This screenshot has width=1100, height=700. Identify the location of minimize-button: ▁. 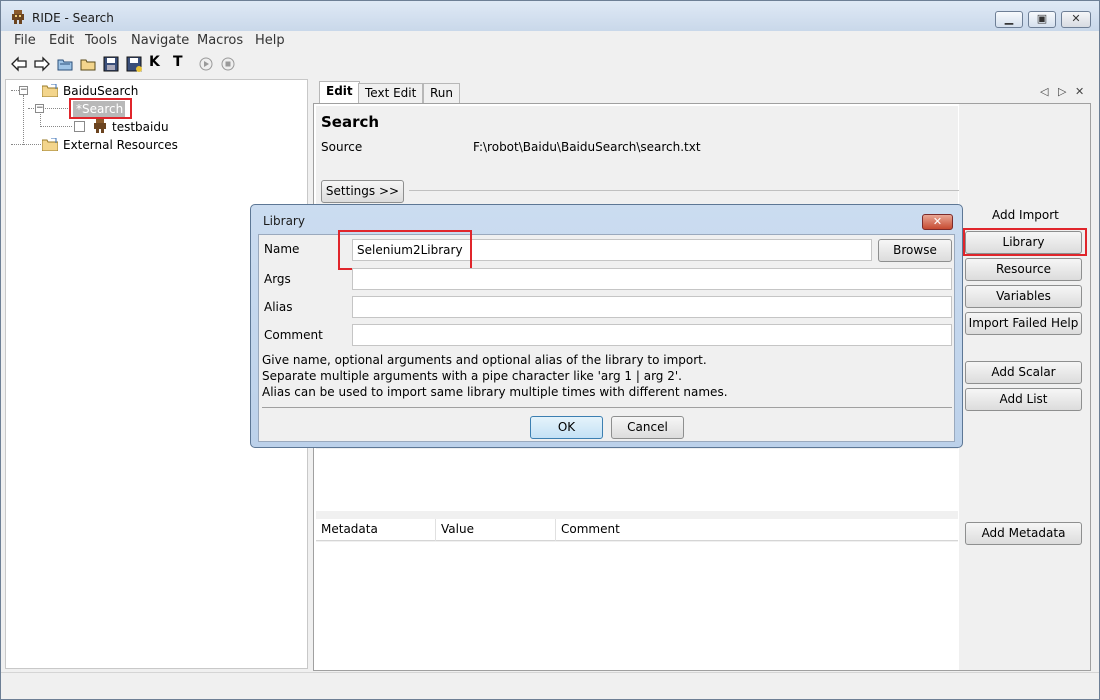
(1009, 19).